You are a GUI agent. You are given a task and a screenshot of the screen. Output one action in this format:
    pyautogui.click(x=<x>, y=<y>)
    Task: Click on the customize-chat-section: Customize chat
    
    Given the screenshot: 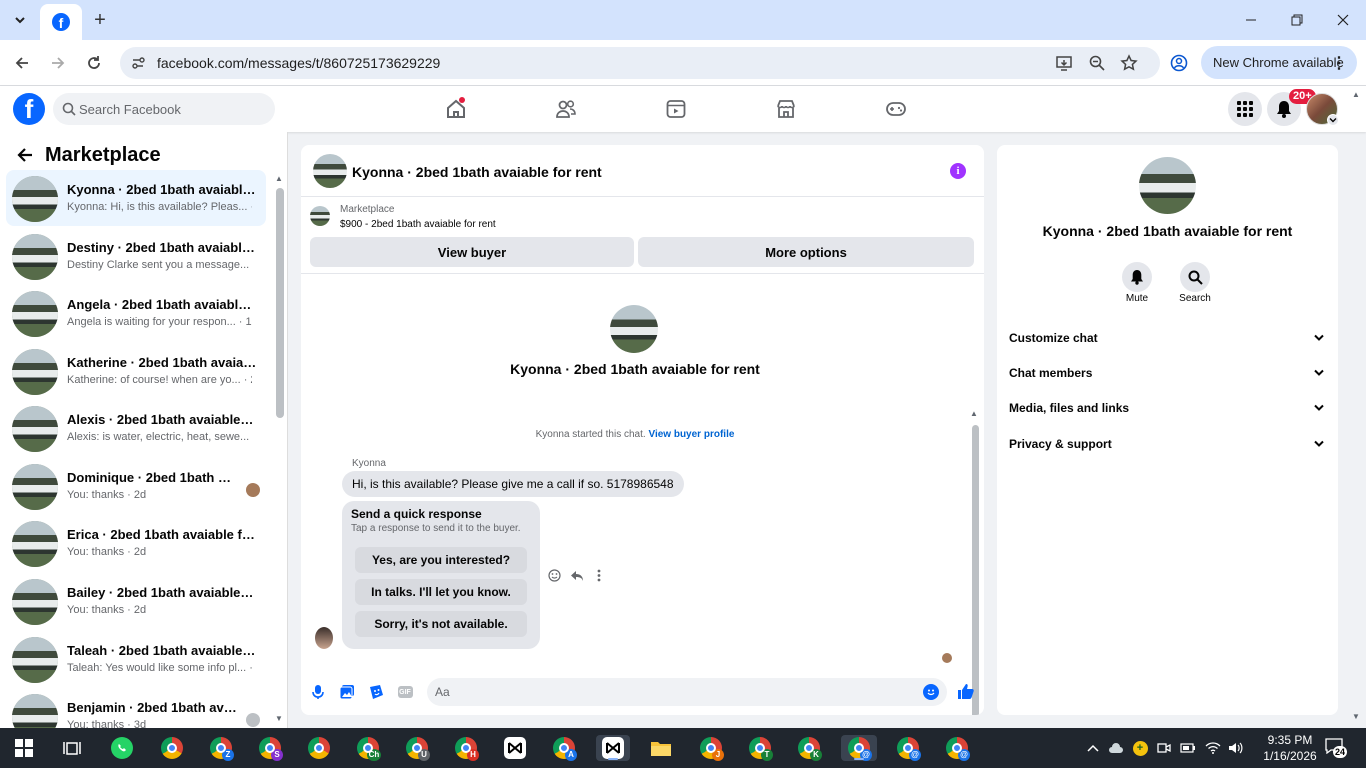 What is the action you would take?
    pyautogui.click(x=1168, y=338)
    